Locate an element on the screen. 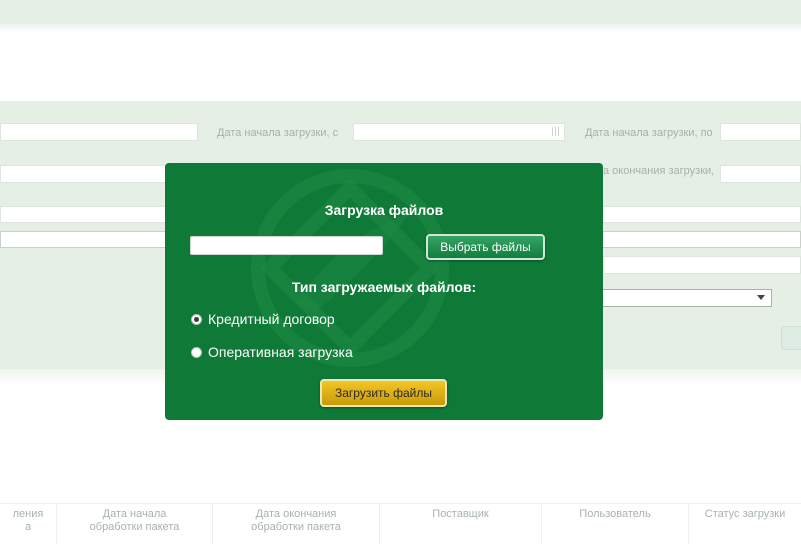 The image size is (801, 544). date-start-from-label: Дата начала загрузки, с is located at coordinates (278, 133).